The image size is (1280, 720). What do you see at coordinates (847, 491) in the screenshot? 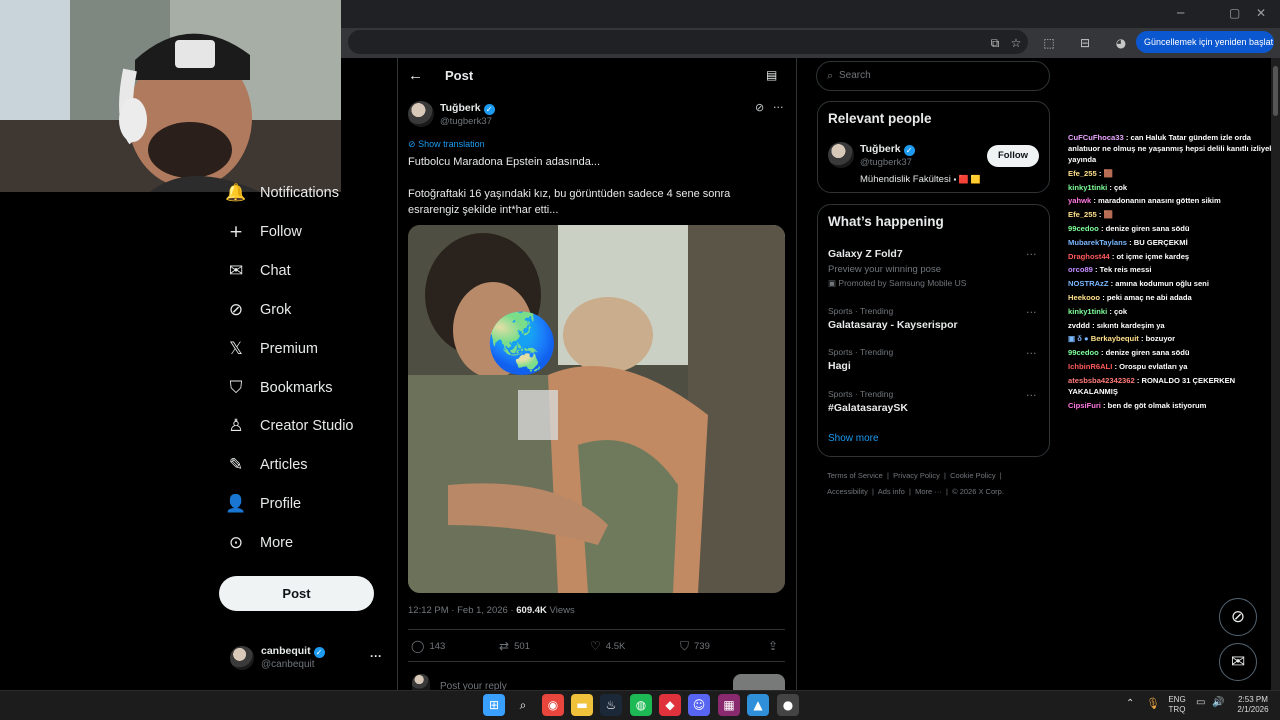
I see `footer-link: Accessibility` at bounding box center [847, 491].